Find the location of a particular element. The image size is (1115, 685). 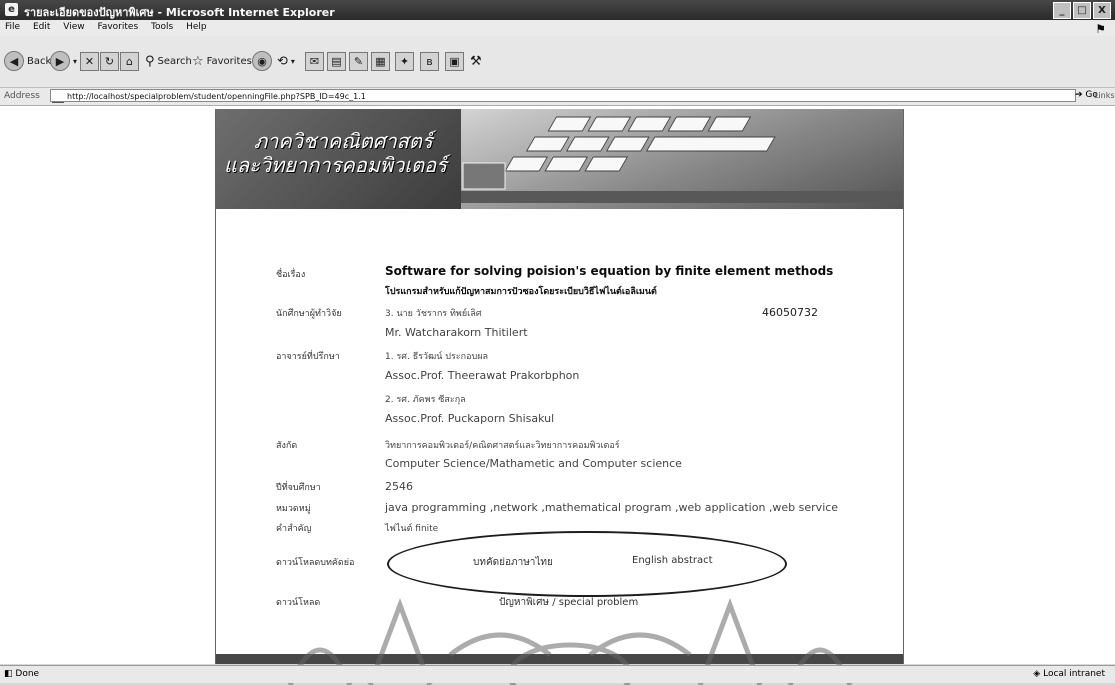

status-done: ◧ Done is located at coordinates (21, 674).